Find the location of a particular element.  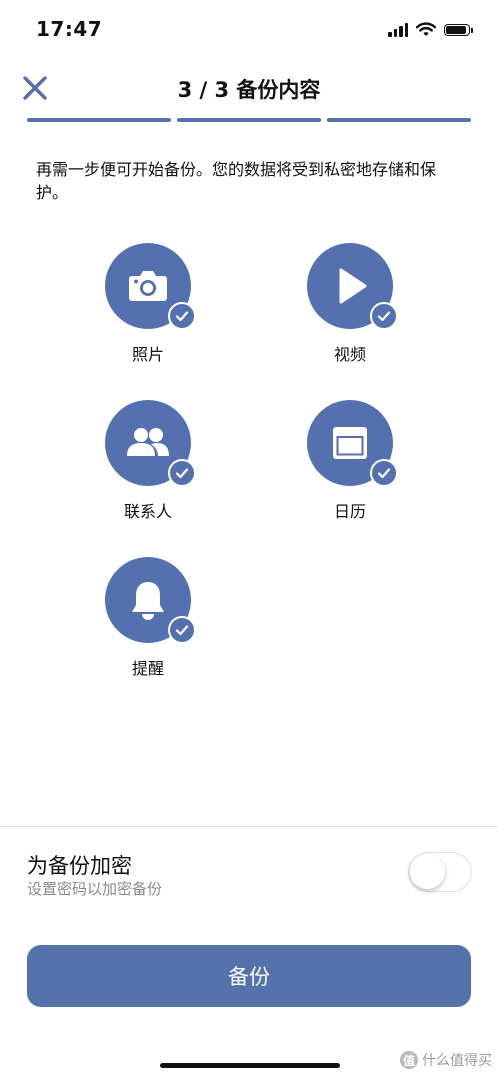

signal-icon is located at coordinates (398, 29).